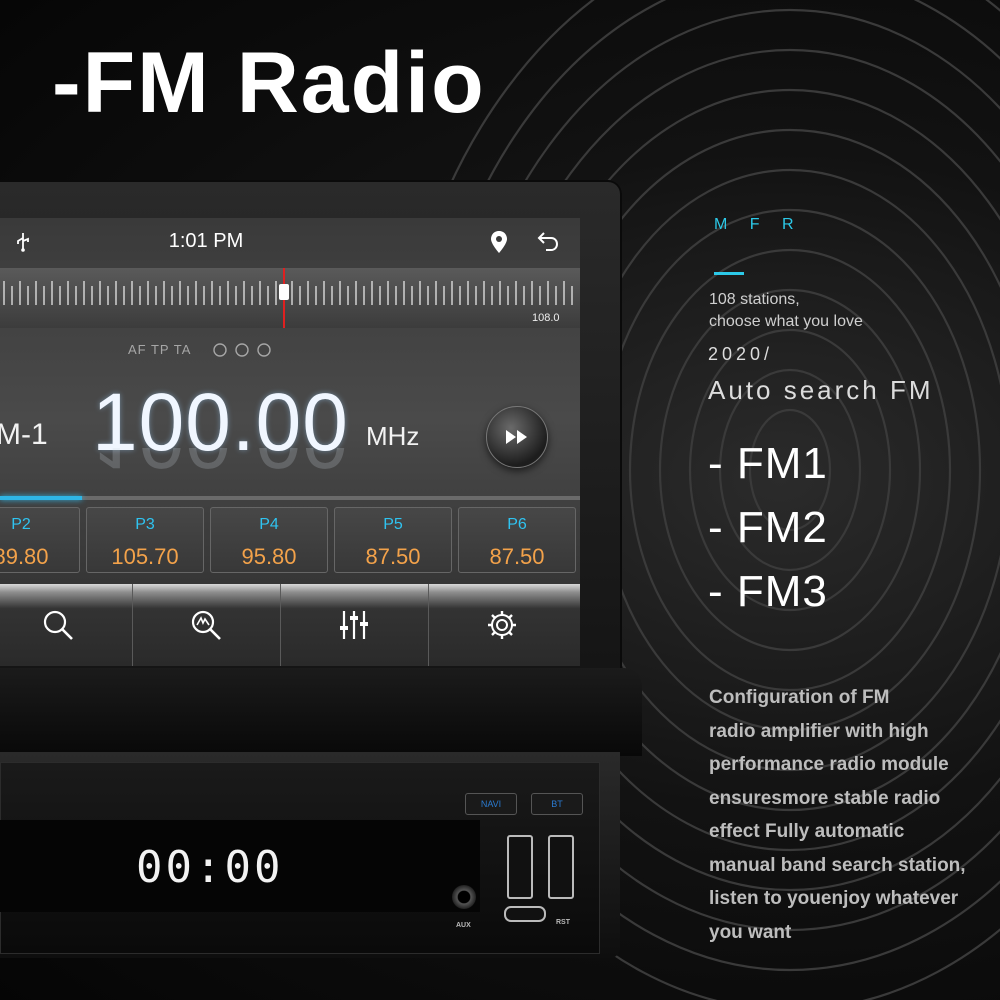 The image size is (1000, 1000). I want to click on description-line: Configuration of FM, so click(799, 697).